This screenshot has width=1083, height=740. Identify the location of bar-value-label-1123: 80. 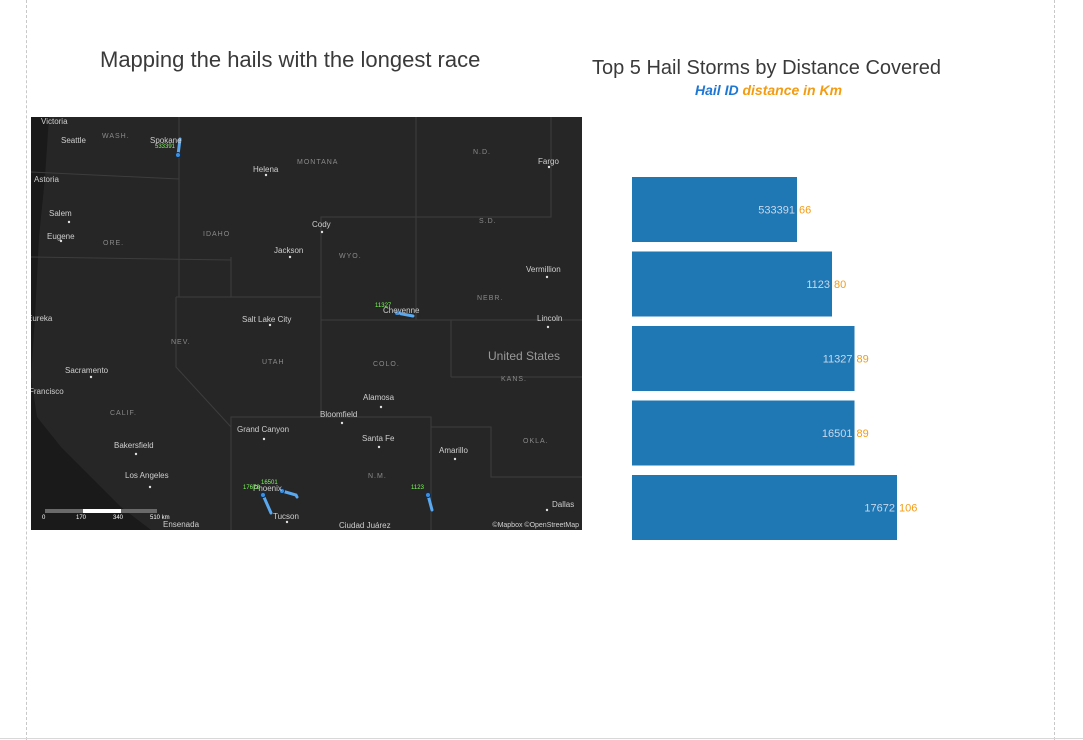
(840, 285).